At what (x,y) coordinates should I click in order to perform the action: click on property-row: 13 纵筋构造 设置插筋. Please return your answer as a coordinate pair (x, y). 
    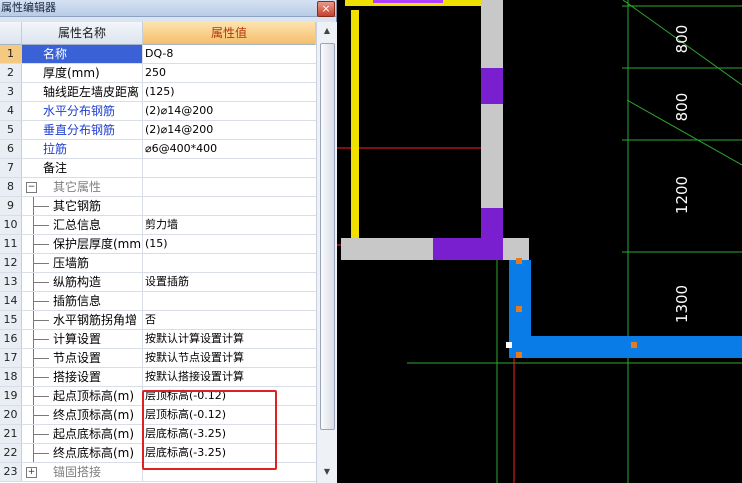
    Looking at the image, I should click on (158, 282).